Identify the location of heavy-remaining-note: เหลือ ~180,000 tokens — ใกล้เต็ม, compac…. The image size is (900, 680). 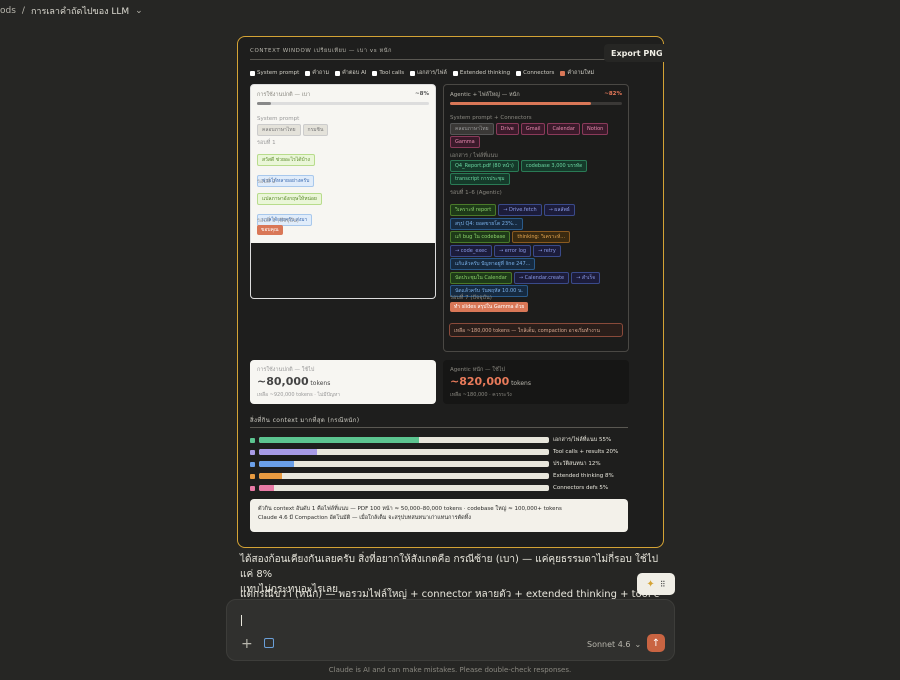
(536, 330).